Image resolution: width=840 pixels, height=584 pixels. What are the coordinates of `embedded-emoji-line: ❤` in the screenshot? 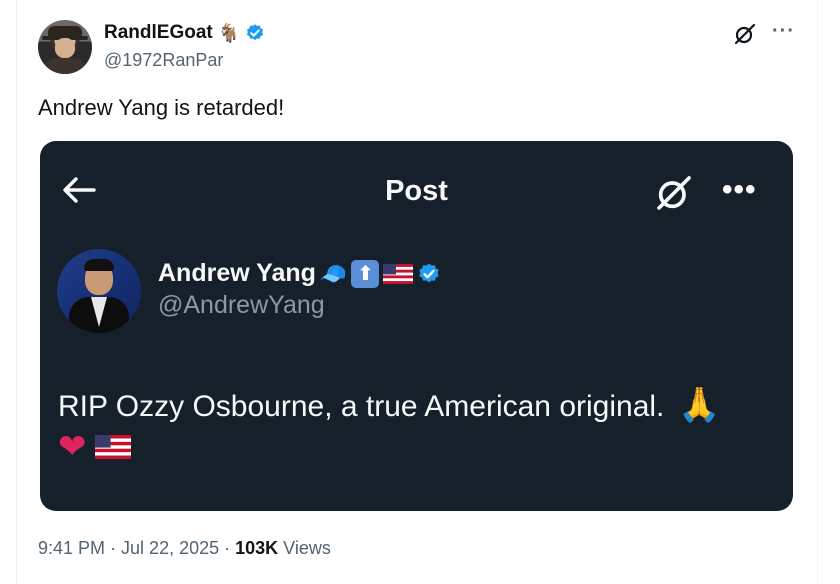 It's located at (94, 447).